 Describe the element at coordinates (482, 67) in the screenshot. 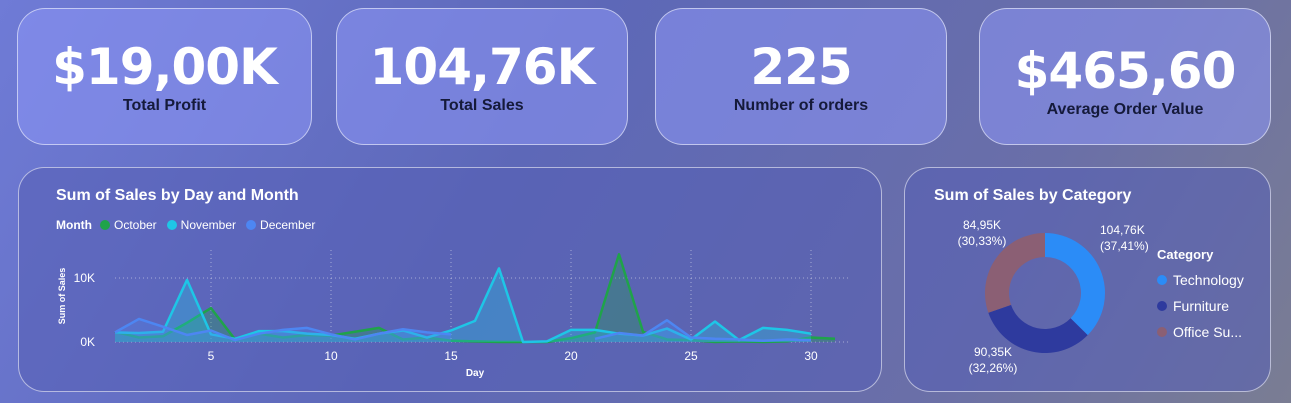

I see `kpi-value: 104,76K` at that location.